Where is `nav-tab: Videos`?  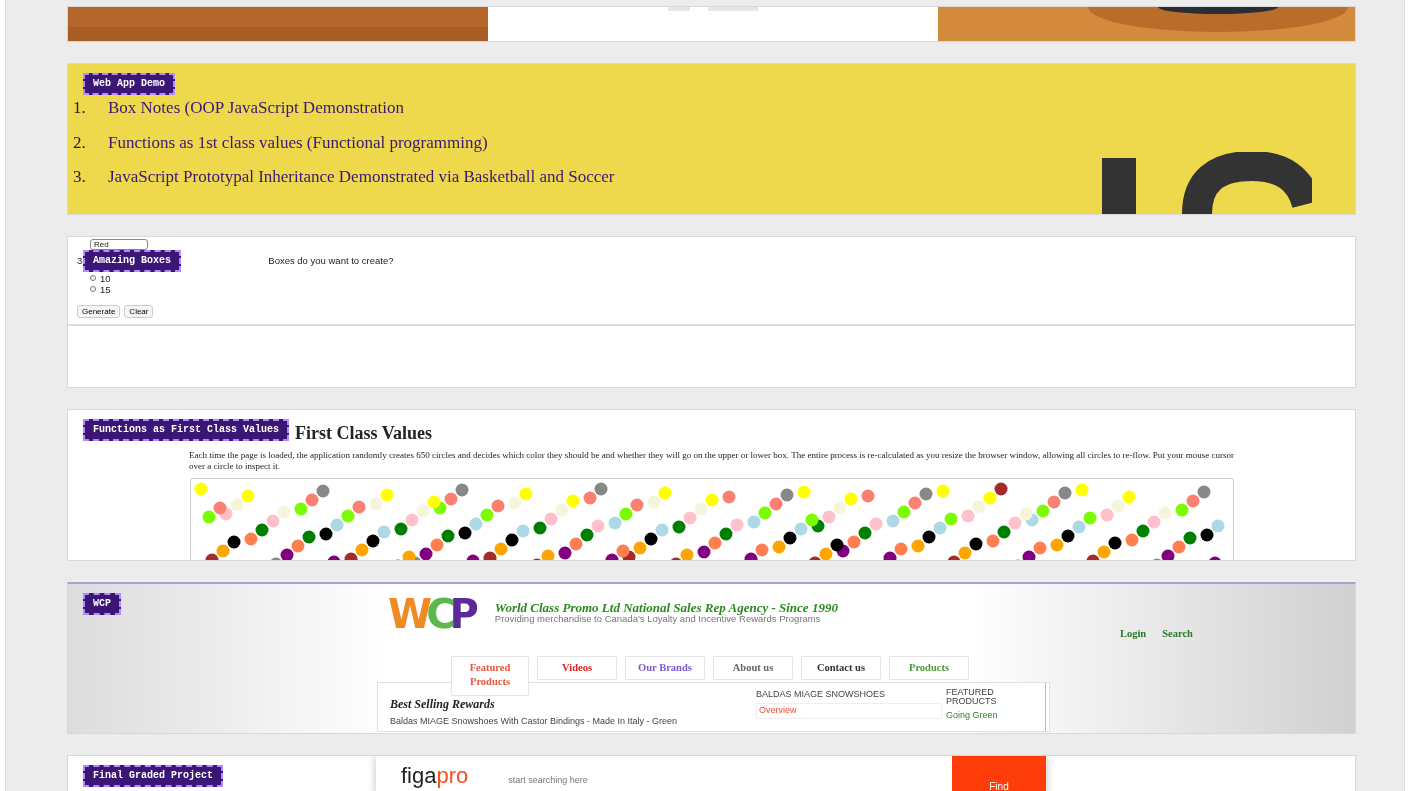 nav-tab: Videos is located at coordinates (577, 667).